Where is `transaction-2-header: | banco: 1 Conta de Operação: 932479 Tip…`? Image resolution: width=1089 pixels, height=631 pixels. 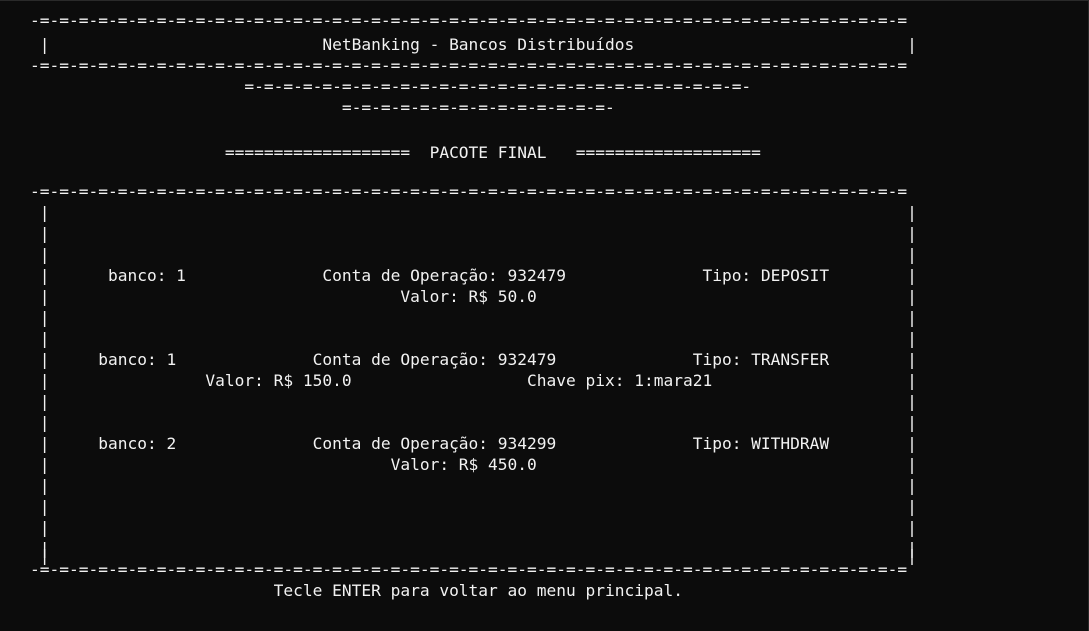 transaction-2-header: | banco: 1 Conta de Operação: 932479 Tip… is located at coordinates (473, 359).